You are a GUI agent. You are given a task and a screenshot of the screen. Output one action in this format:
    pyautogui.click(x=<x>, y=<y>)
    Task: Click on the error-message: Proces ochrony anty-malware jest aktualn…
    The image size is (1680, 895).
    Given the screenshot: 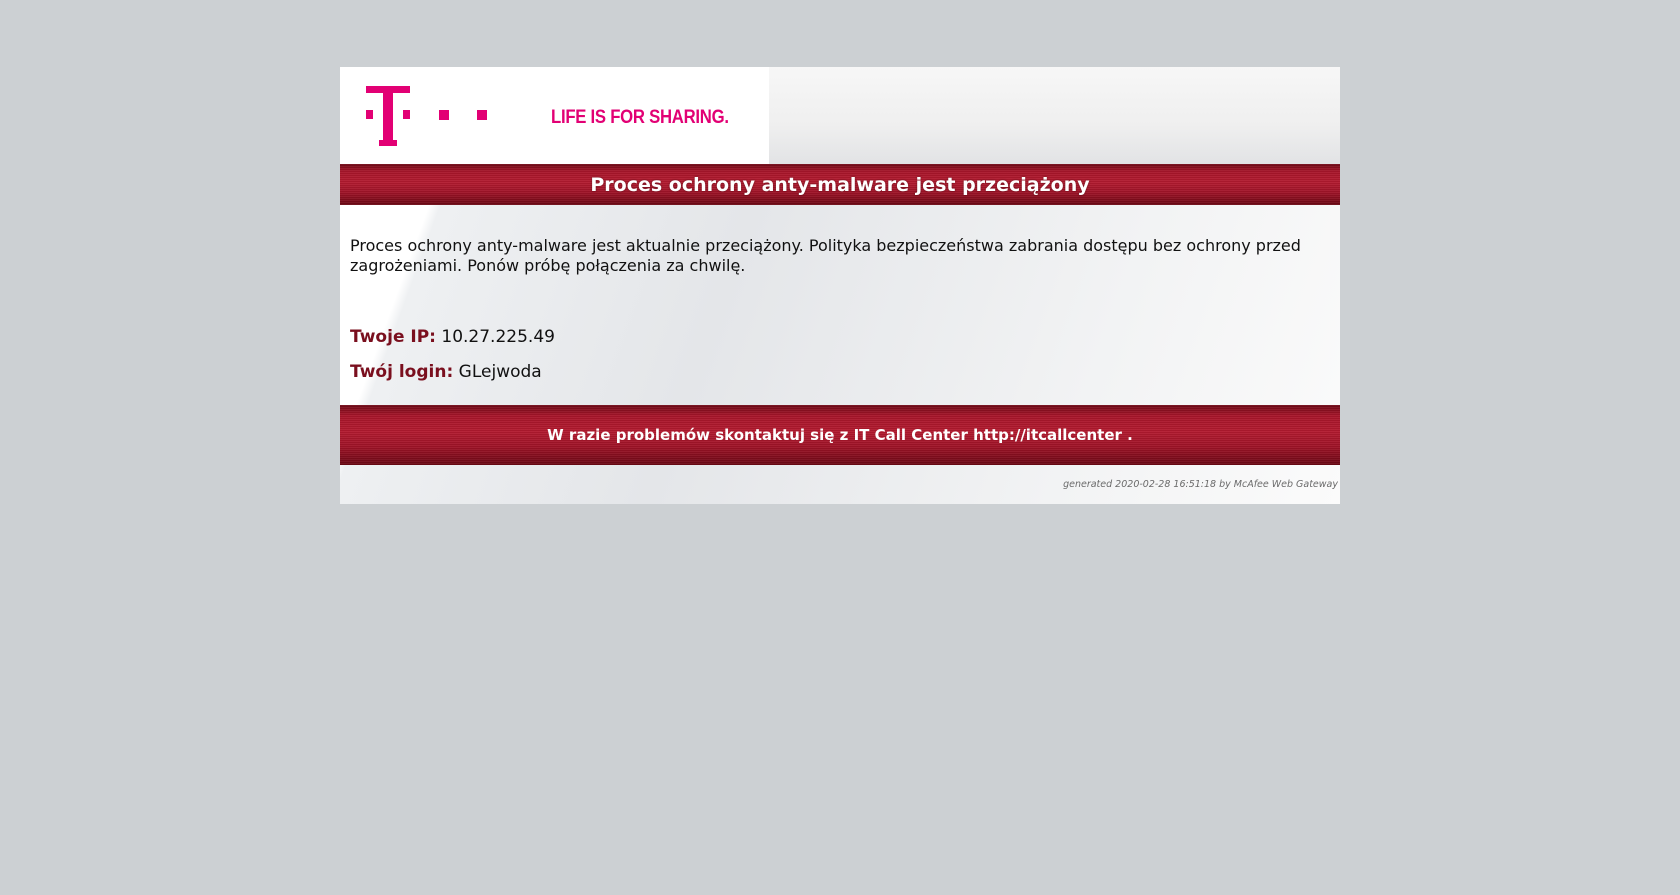 What is the action you would take?
    pyautogui.click(x=825, y=255)
    